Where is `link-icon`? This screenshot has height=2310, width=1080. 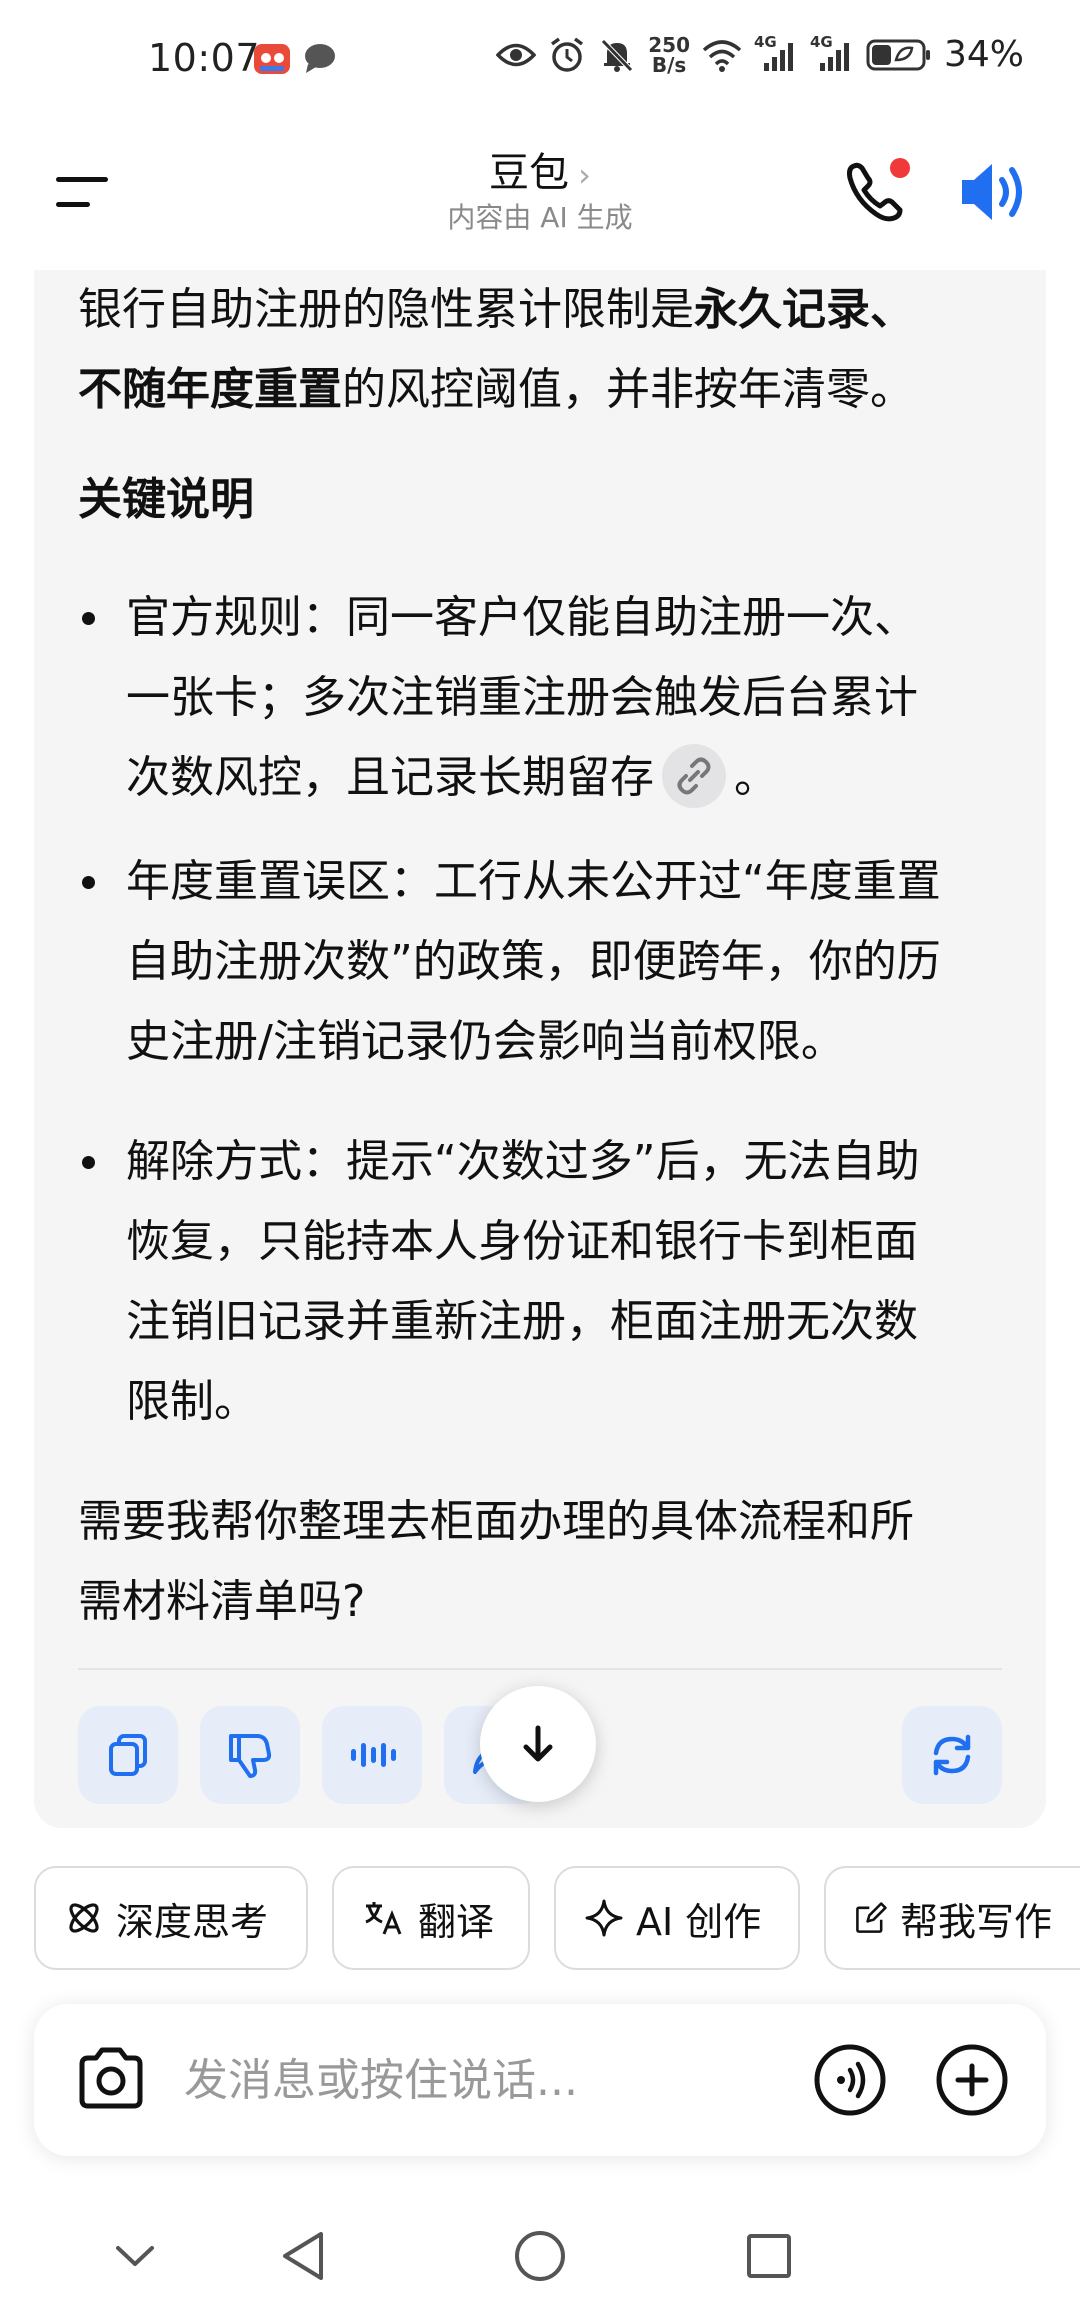 link-icon is located at coordinates (694, 776).